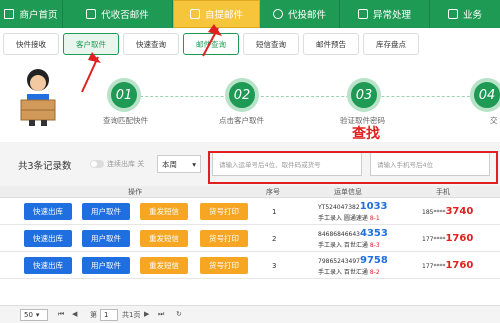  Describe the element at coordinates (374, 233) in the screenshot. I see `tracking-suffix: 4353` at that location.